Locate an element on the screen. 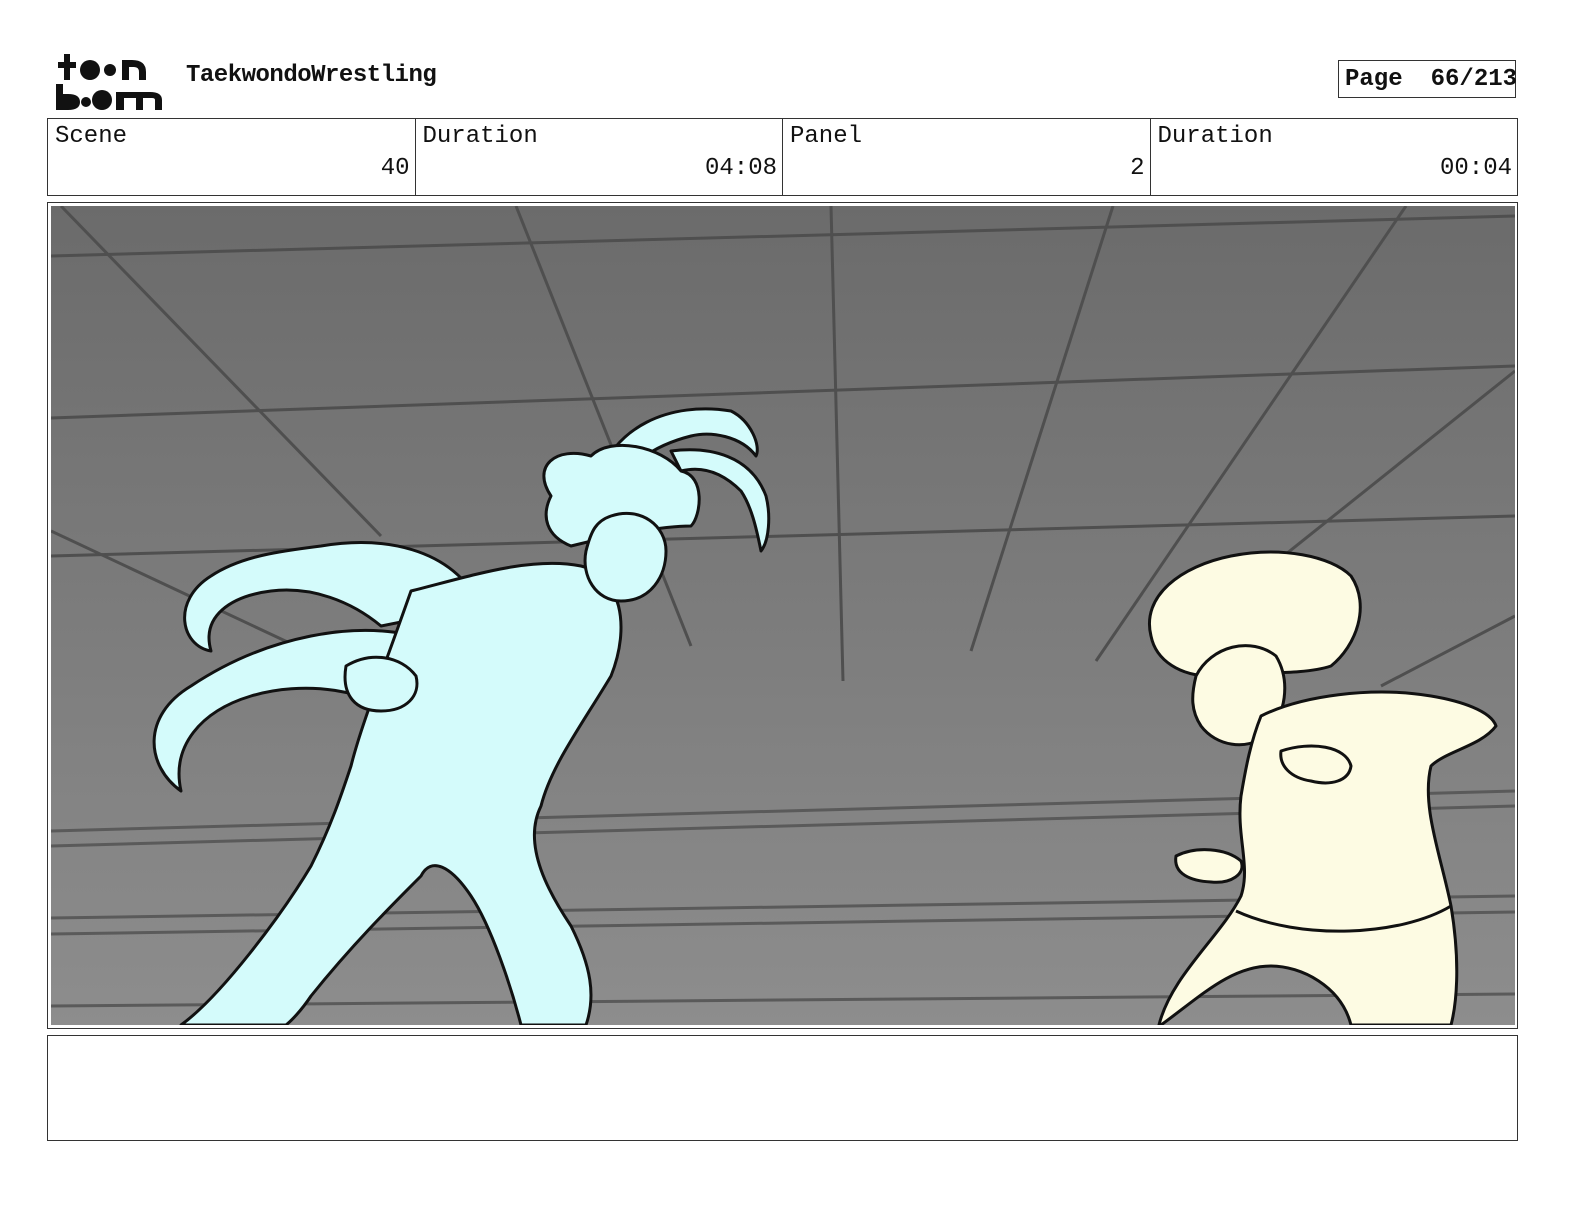  page-indicator: Page 66/213 is located at coordinates (1428, 79).